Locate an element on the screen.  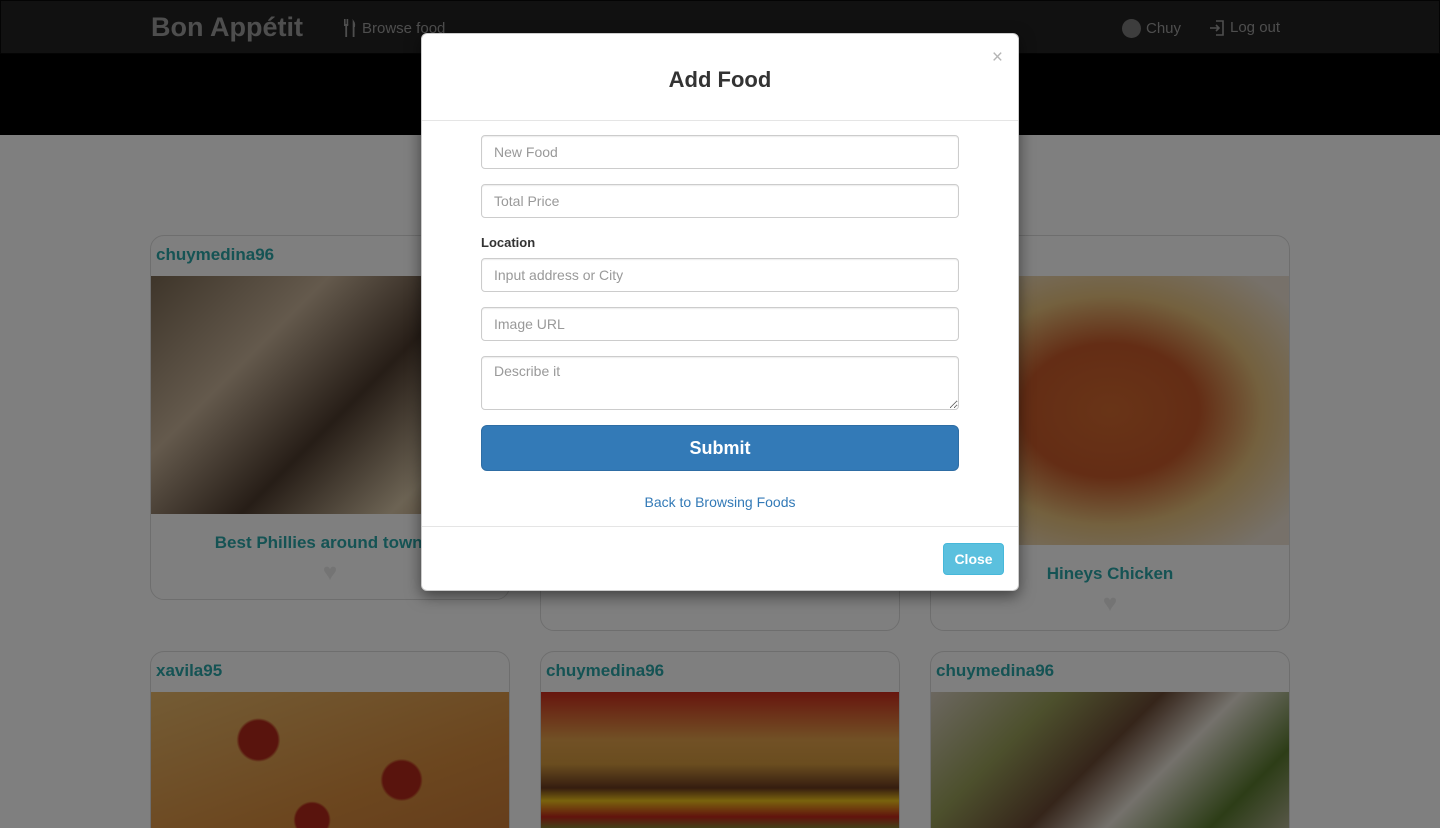
close-icon: × is located at coordinates (997, 57).